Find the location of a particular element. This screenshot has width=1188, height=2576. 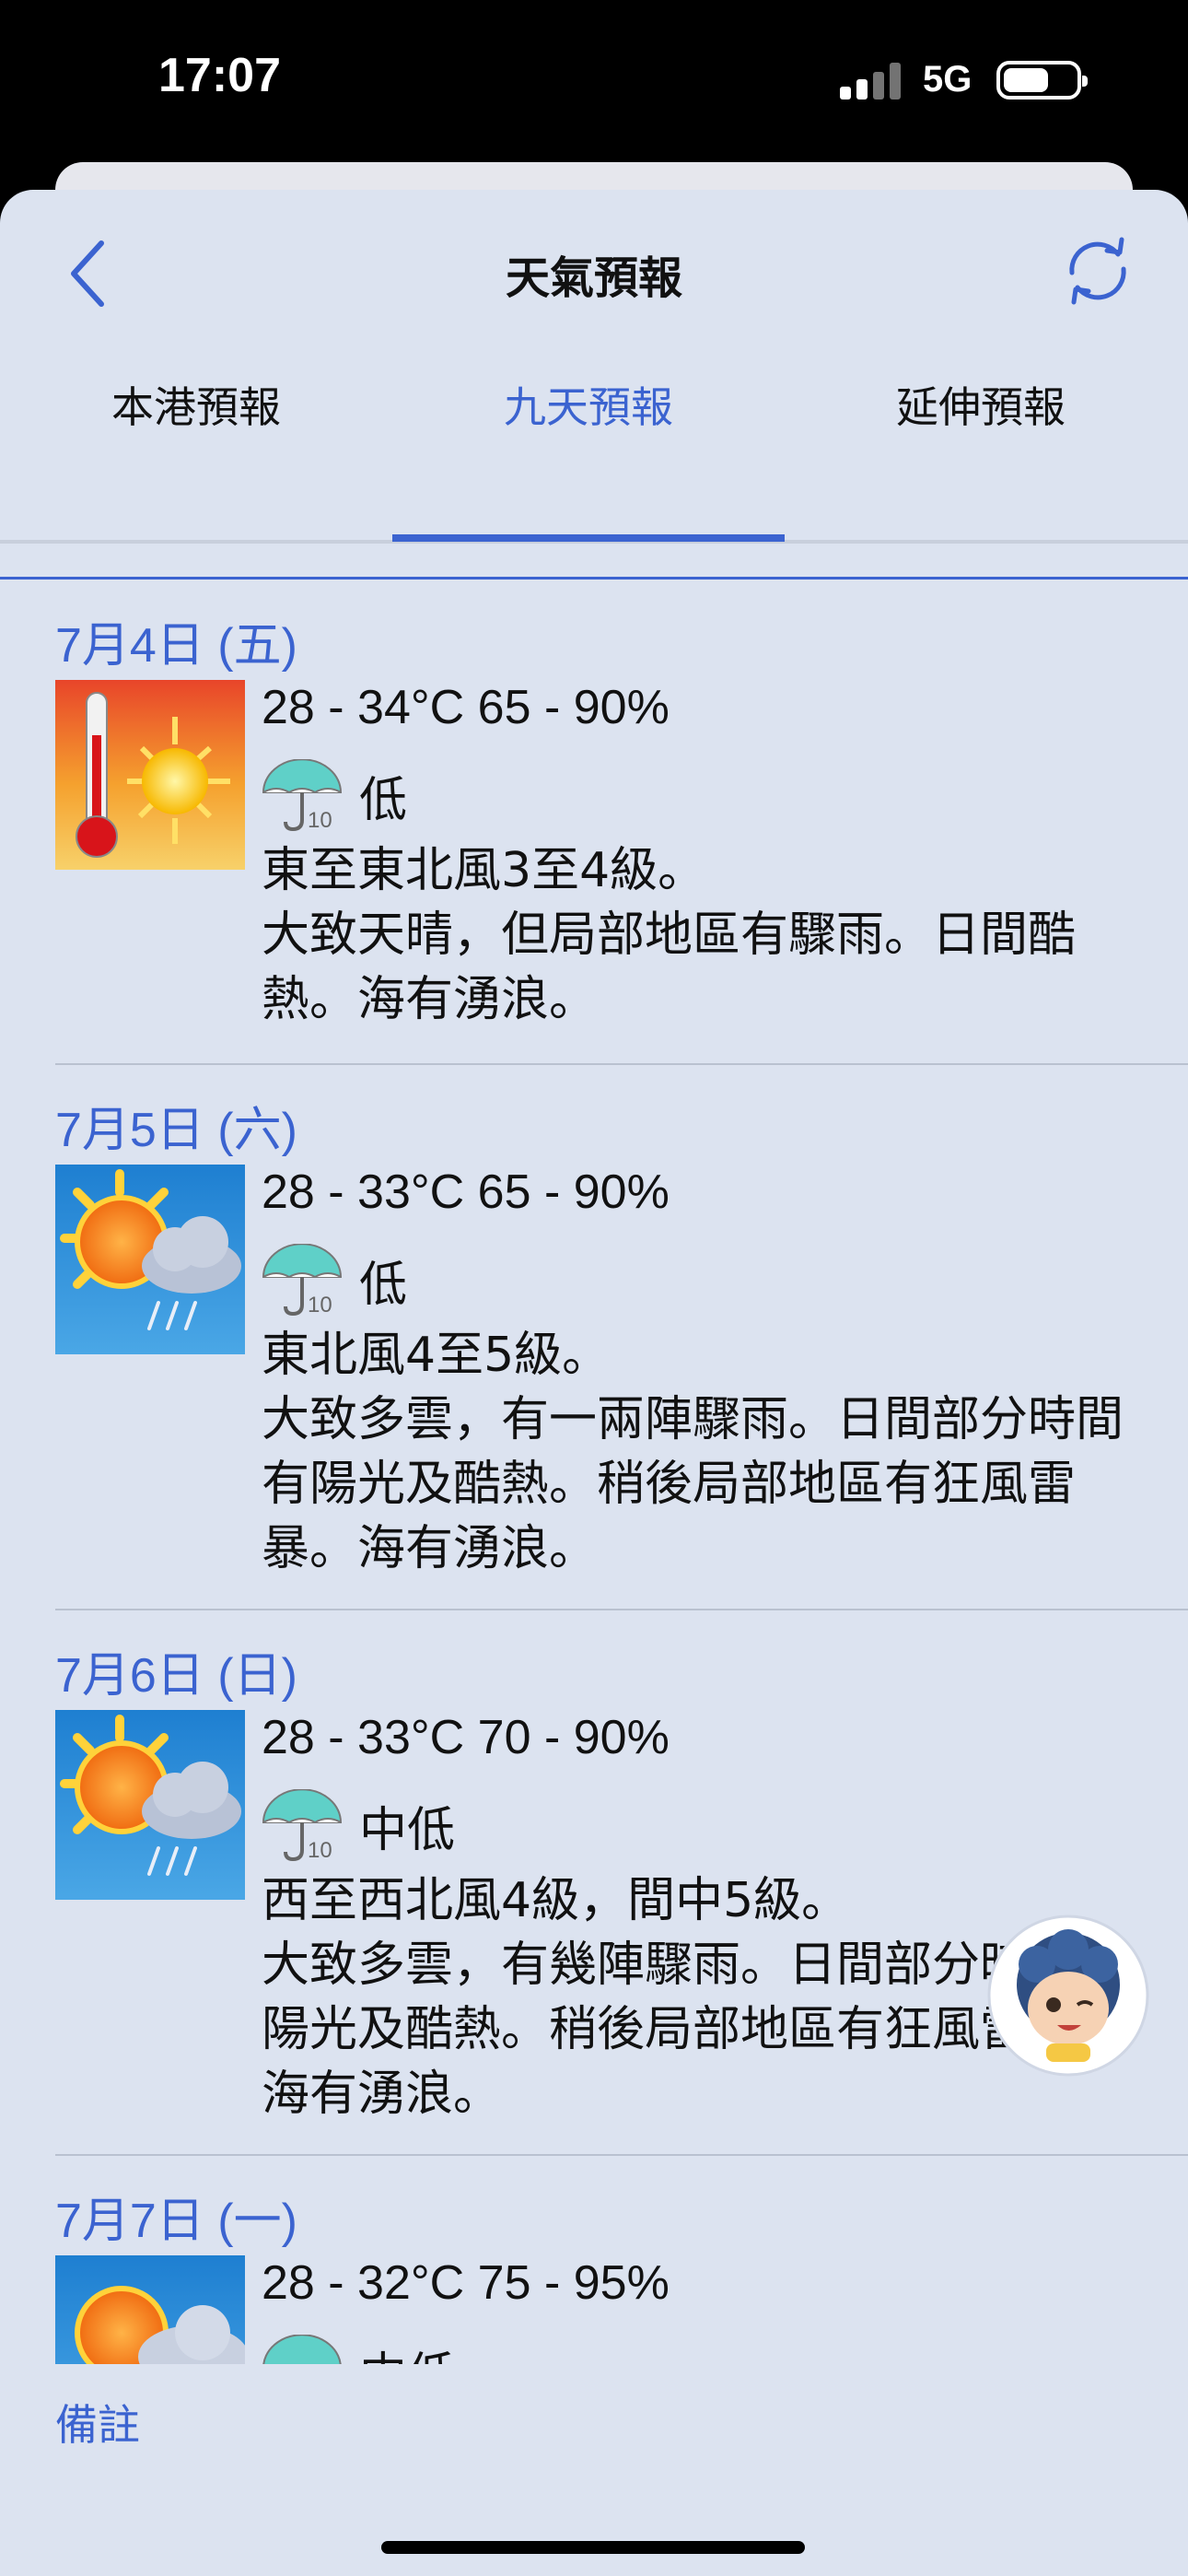

home-indicator is located at coordinates (593, 2547).